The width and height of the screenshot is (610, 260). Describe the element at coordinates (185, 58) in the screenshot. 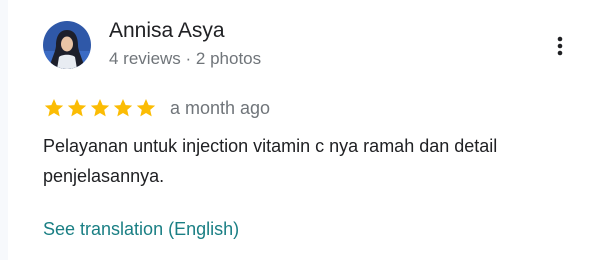

I see `reviewer-meta: 4 reviews · 2 photos` at that location.